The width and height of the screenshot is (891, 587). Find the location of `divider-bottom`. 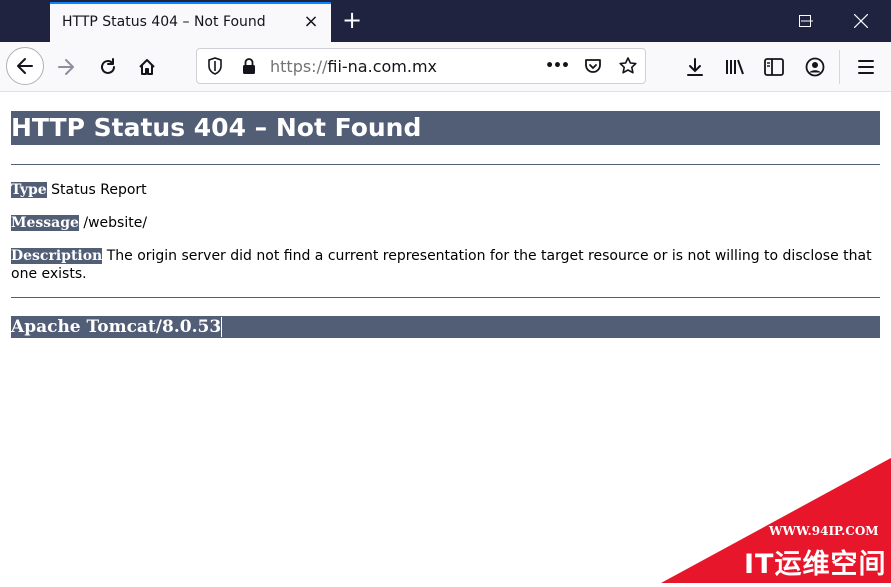

divider-bottom is located at coordinates (445, 297).